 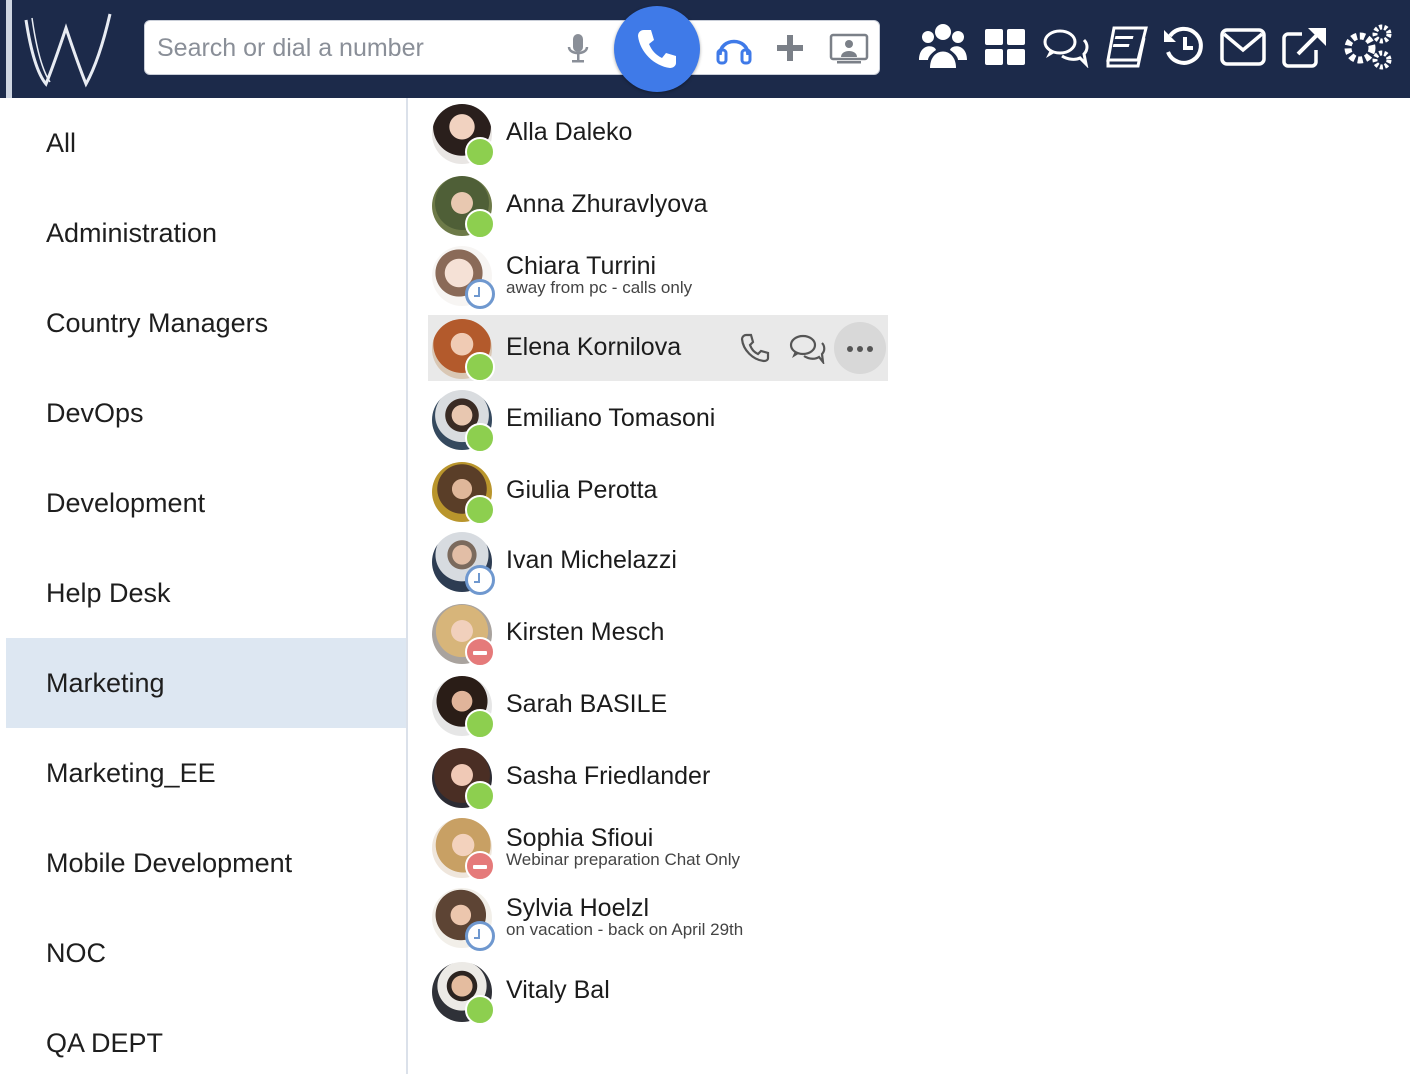 I want to click on contact-row: Ivan Michelazzi, so click(x=658, y=561).